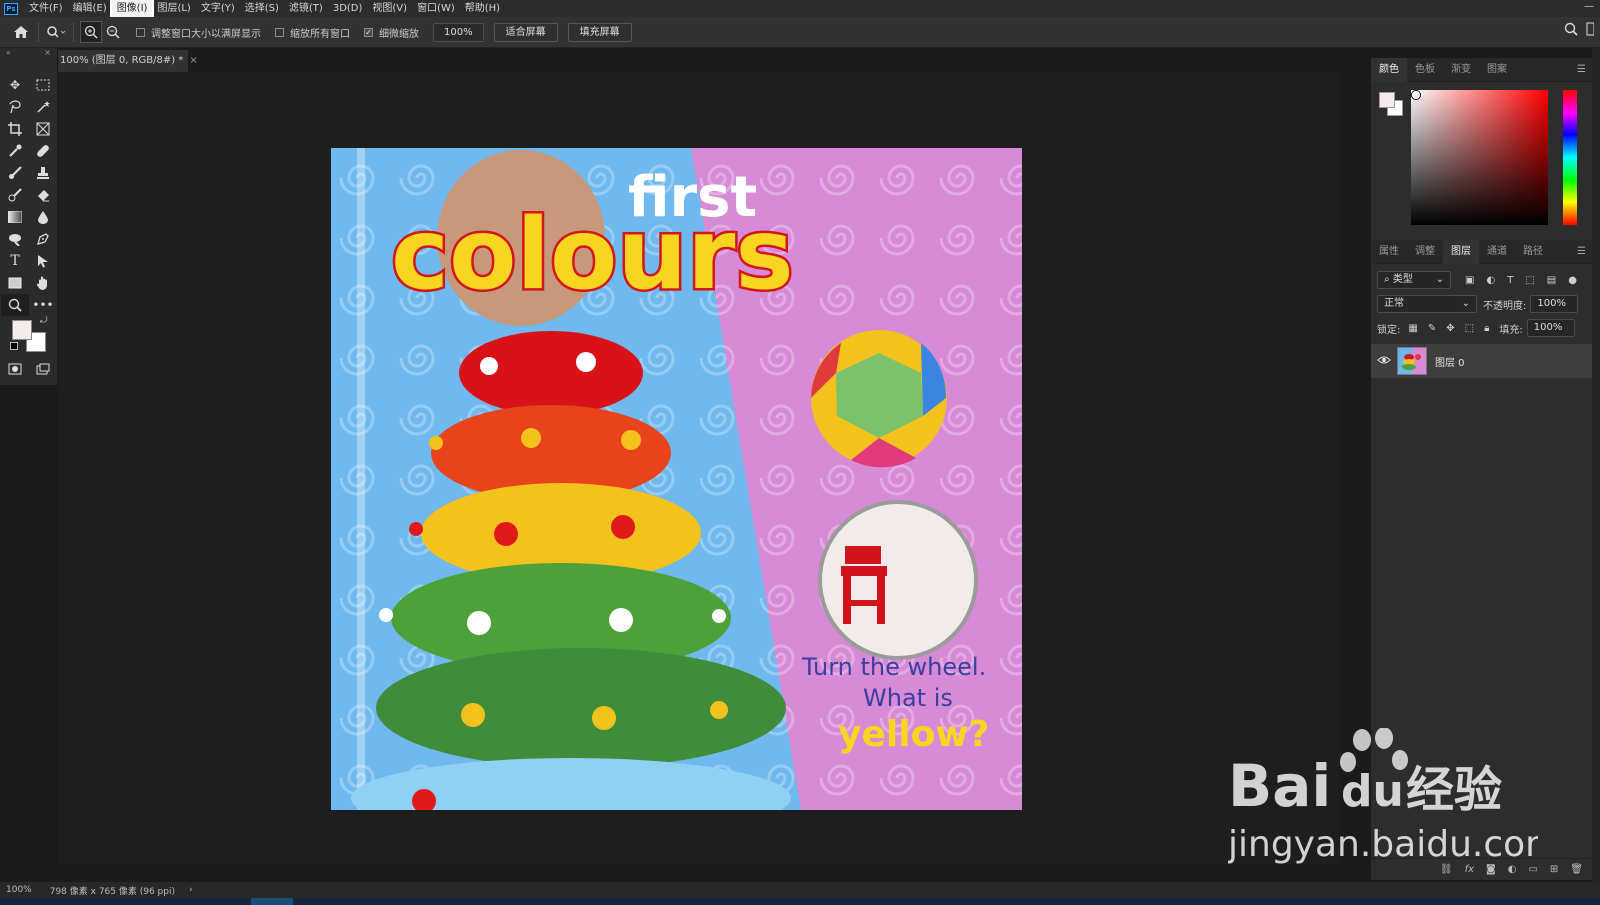 The height and width of the screenshot is (905, 1600). I want to click on eye-icon, so click(1384, 361).